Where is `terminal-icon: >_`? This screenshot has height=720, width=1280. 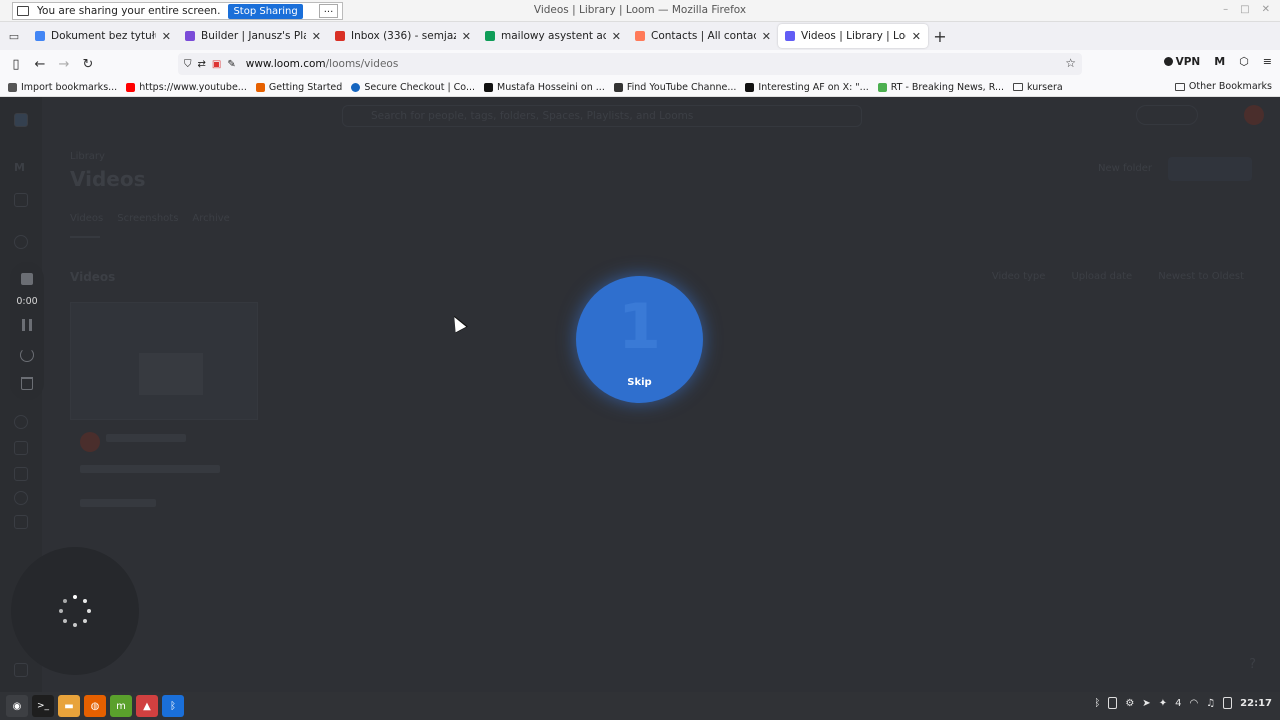
terminal-icon: >_ is located at coordinates (43, 706).